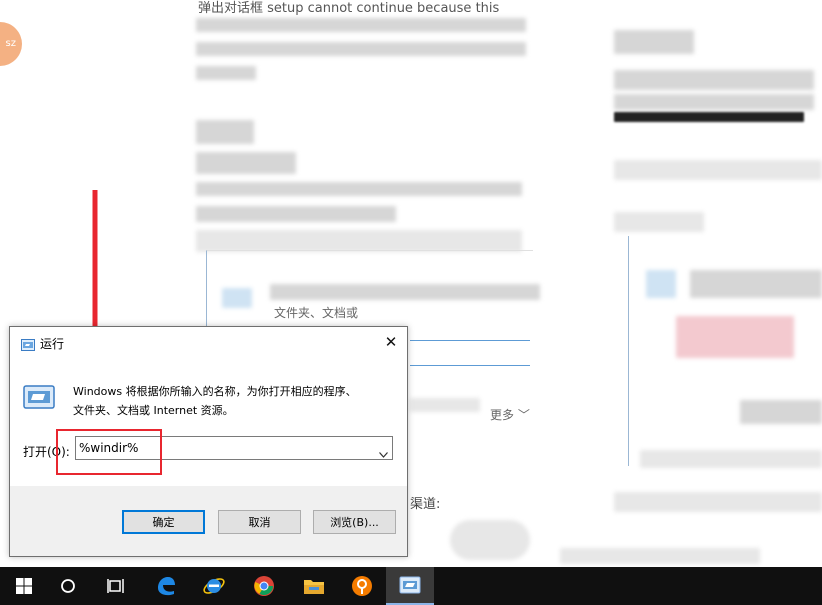 The image size is (822, 605). I want to click on run-description-line: 文件夹、文档或 Internet 资源。, so click(153, 410).